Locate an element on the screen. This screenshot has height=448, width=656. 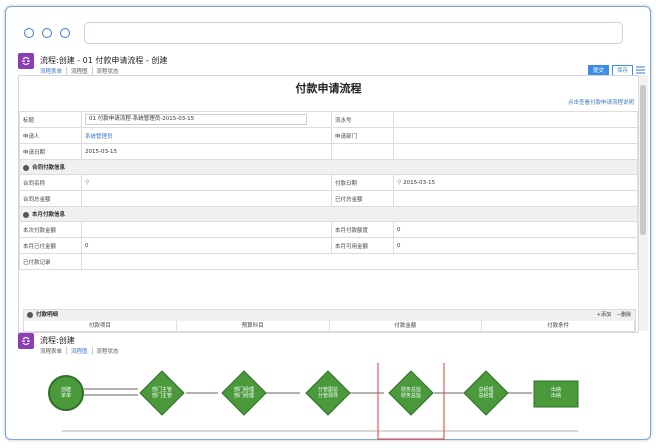
contract-name-field: ⚲ is located at coordinates (206, 182).